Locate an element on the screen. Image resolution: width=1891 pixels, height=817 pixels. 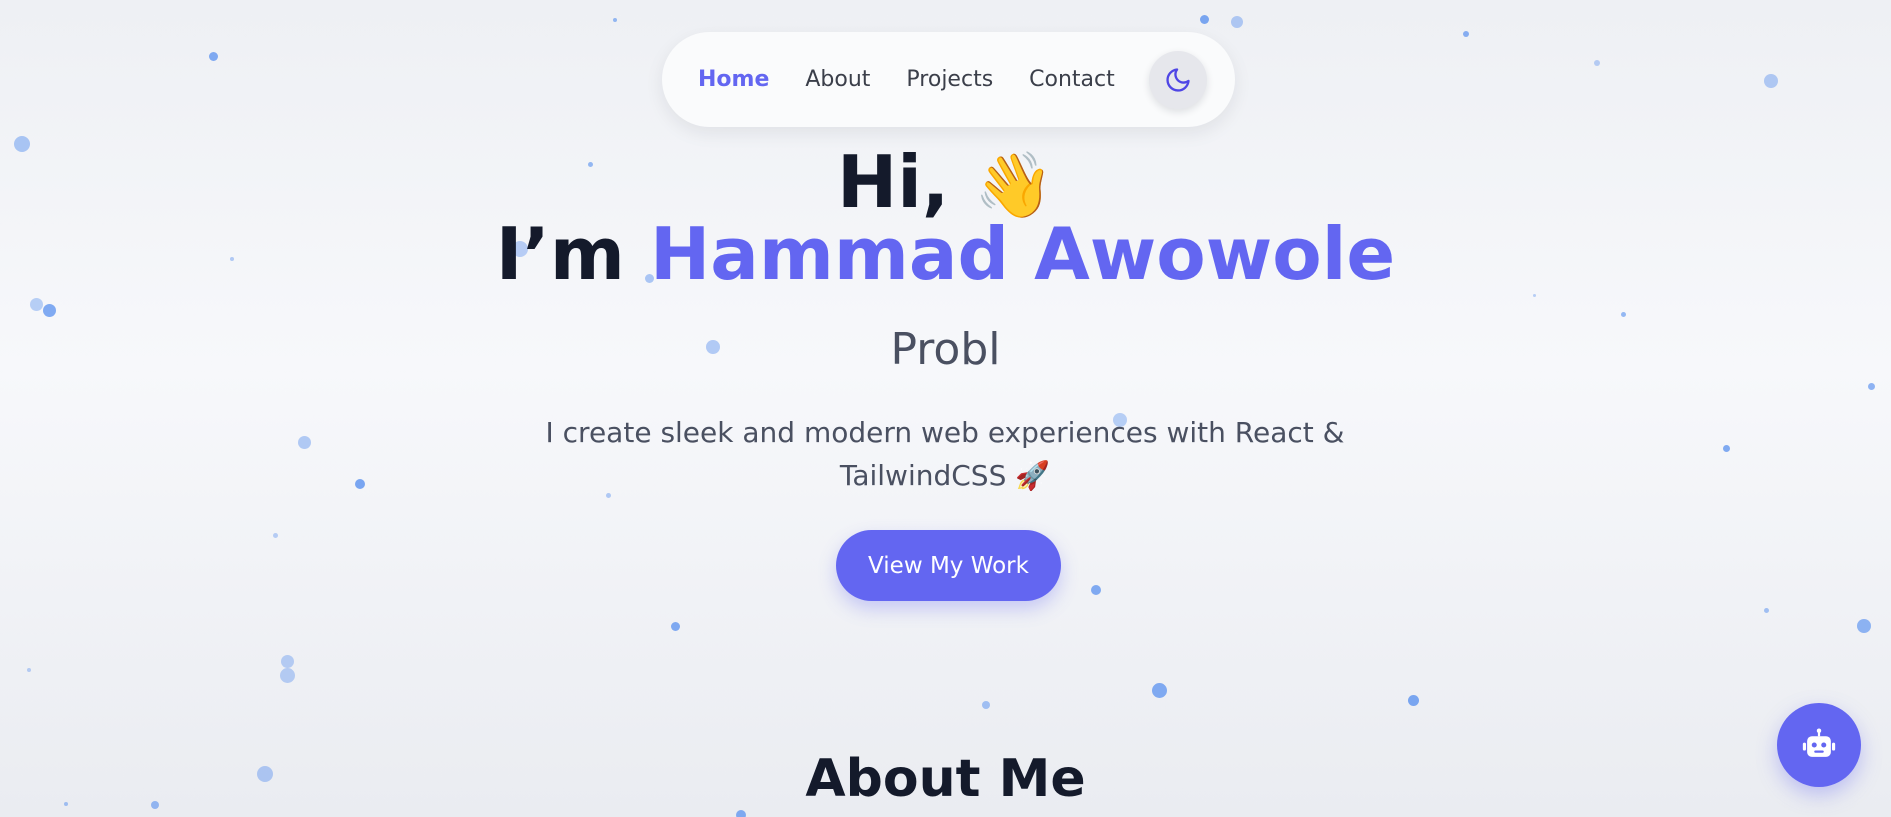
moon-icon is located at coordinates (1178, 79).